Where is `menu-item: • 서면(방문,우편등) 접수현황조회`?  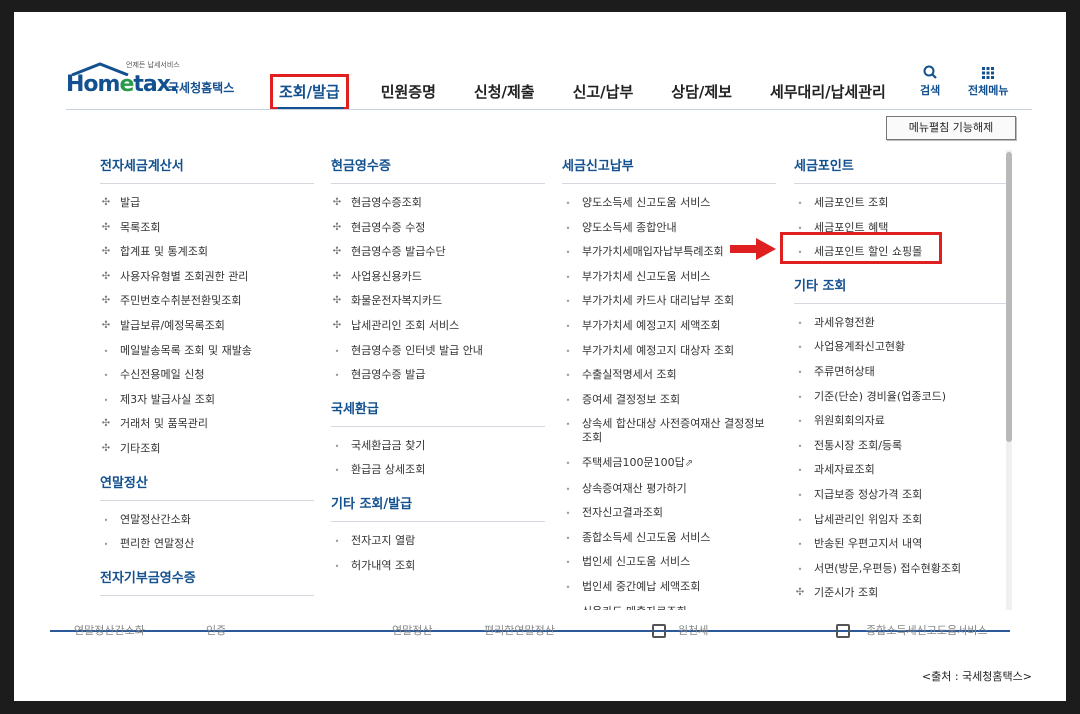
menu-item: • 서면(방문,우편등) 접수현황조회 is located at coordinates (901, 569).